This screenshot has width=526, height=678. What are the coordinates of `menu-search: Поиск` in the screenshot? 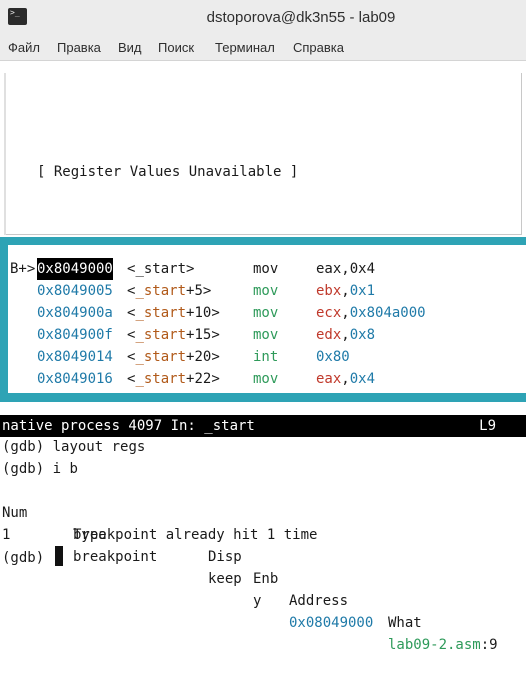 It's located at (176, 48).